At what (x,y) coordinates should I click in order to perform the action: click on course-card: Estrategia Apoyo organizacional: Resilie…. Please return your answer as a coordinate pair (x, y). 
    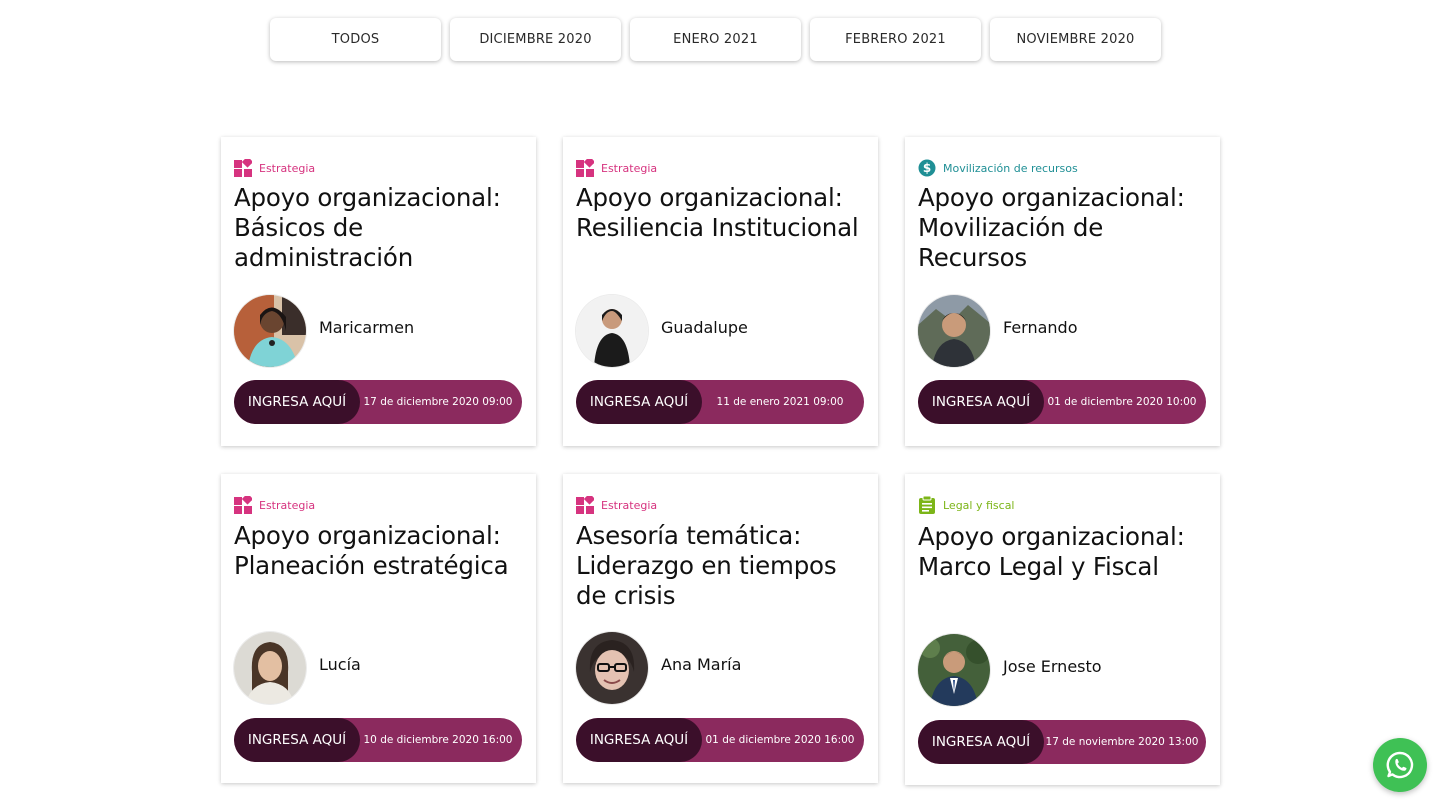
    Looking at the image, I should click on (720, 291).